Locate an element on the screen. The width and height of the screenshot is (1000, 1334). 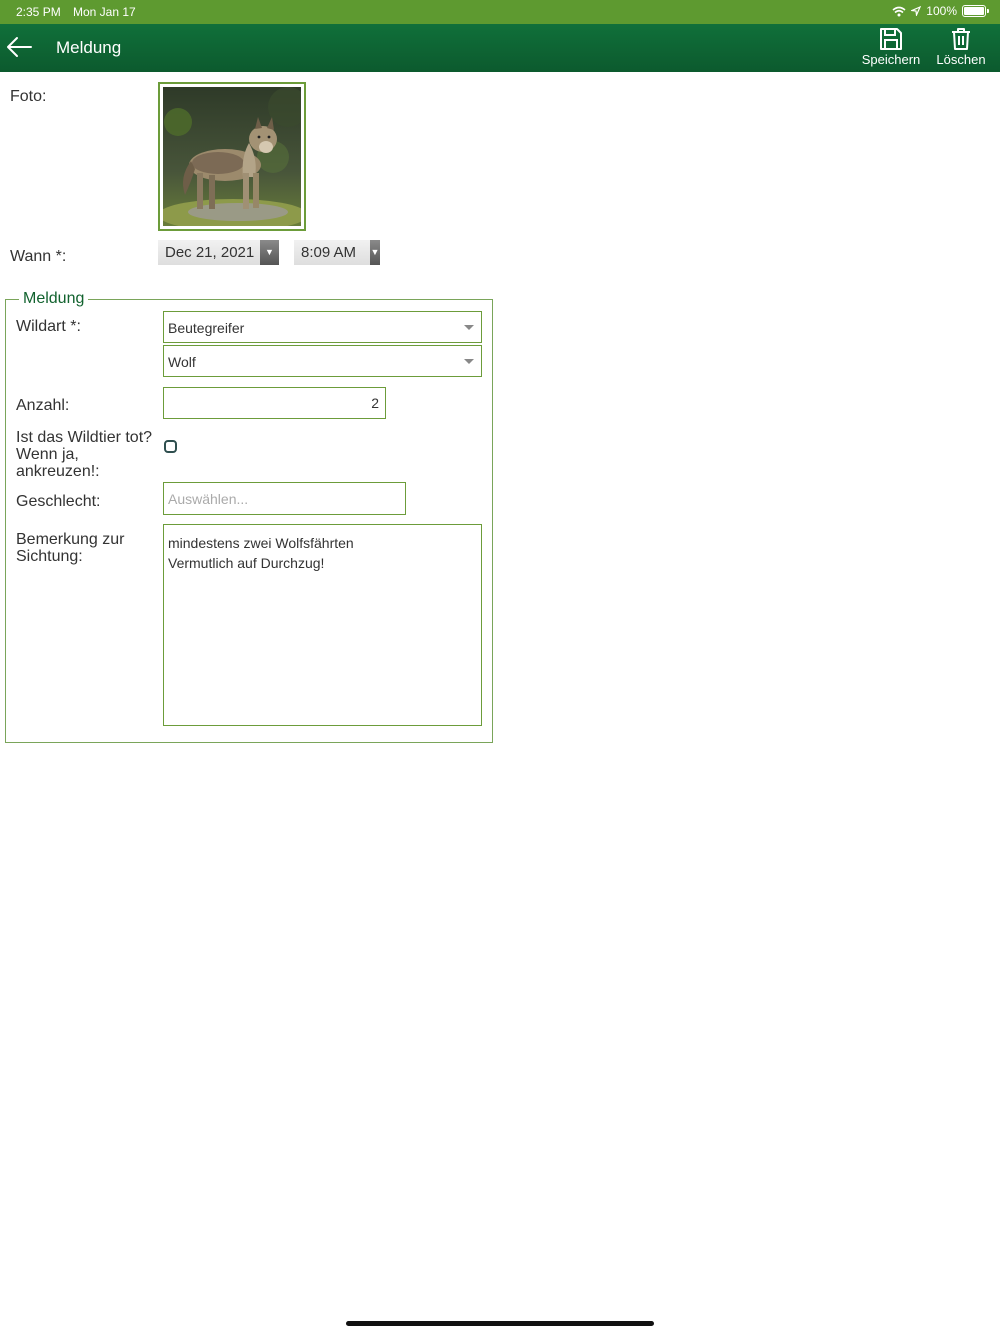
time-picker: 8:09 AM ▼ is located at coordinates (337, 252).